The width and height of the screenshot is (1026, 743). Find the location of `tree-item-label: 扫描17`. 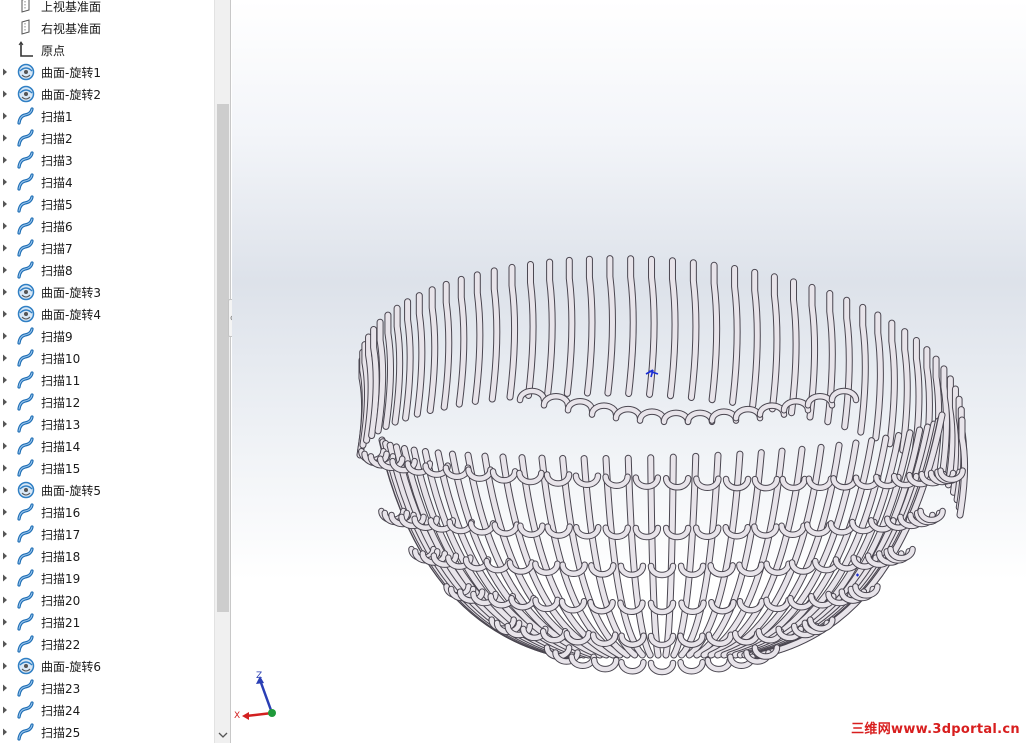

tree-item-label: 扫描17 is located at coordinates (61, 535).